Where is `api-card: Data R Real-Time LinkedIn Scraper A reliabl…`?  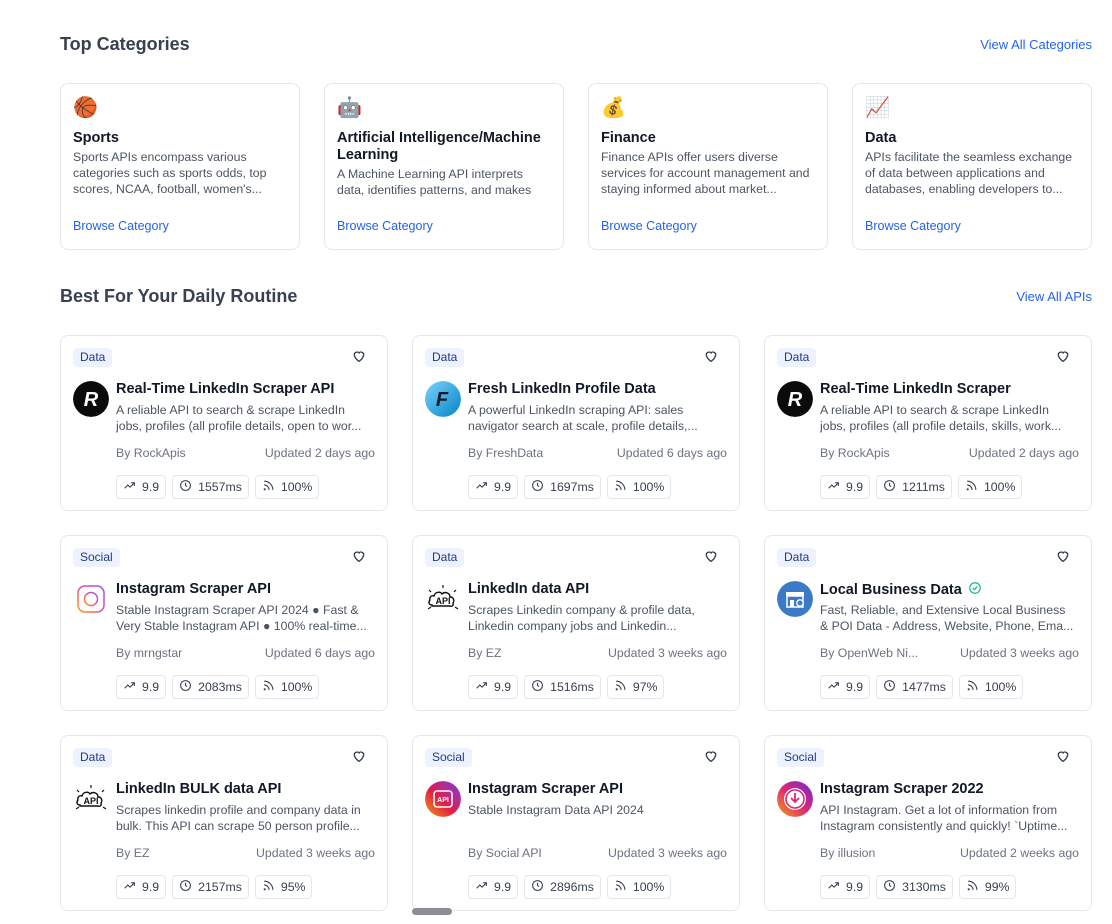 api-card: Data R Real-Time LinkedIn Scraper A reliabl… is located at coordinates (928, 423).